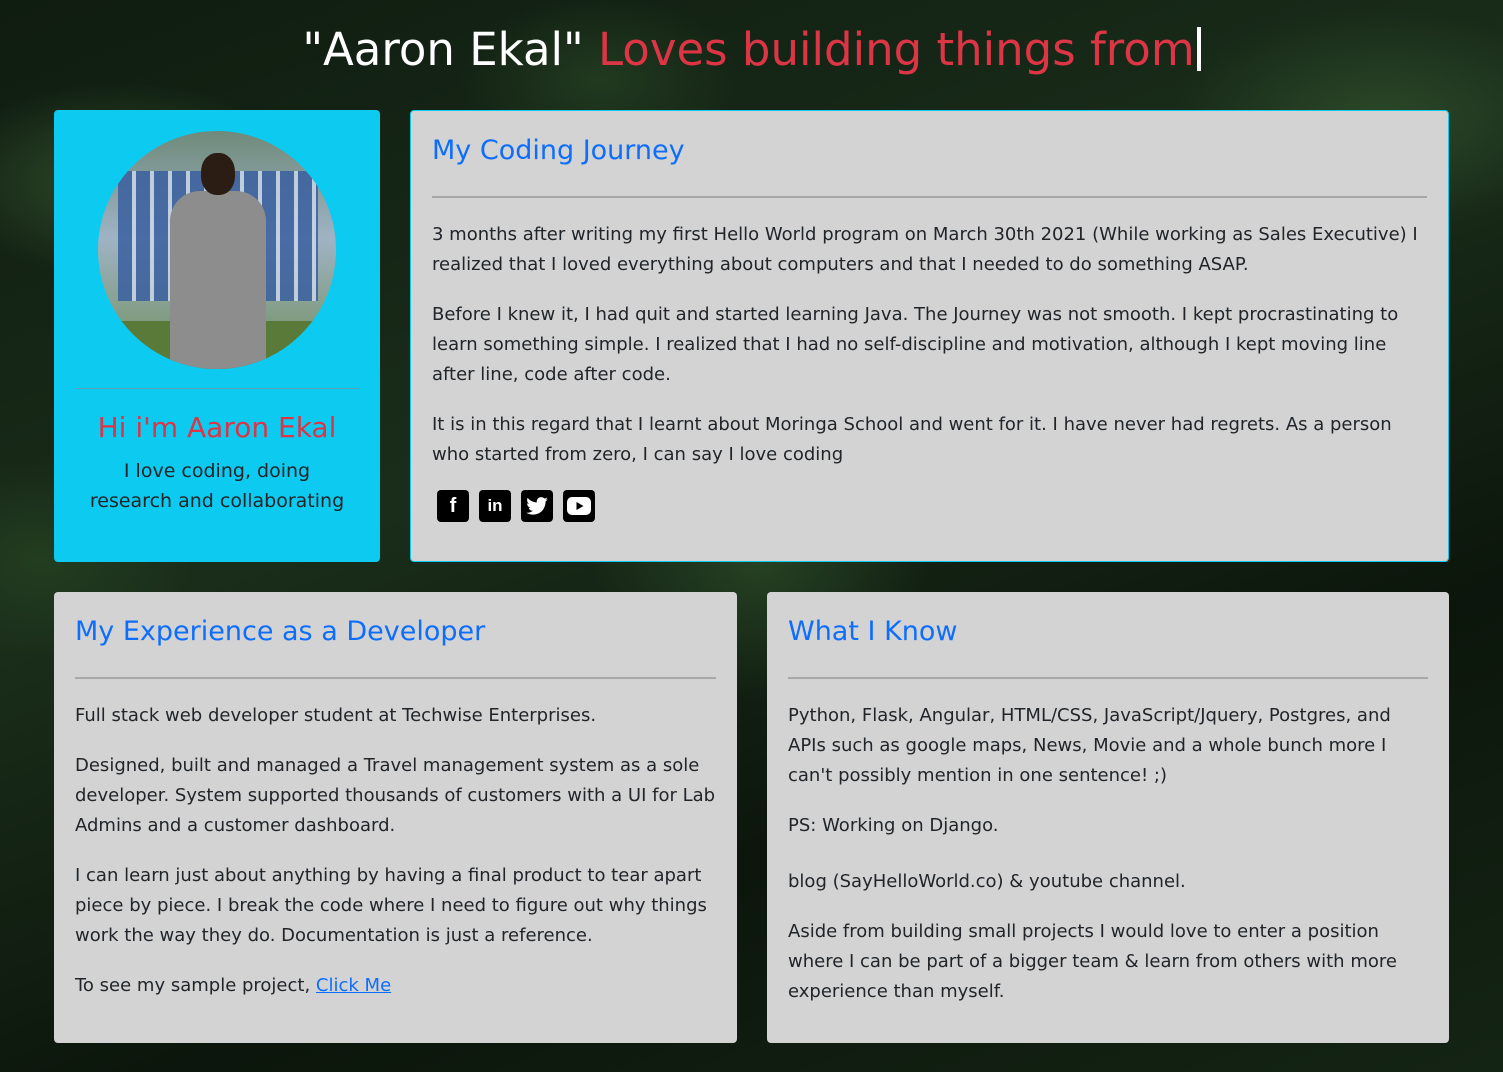 Image resolution: width=1503 pixels, height=1072 pixels. What do you see at coordinates (1108, 678) in the screenshot?
I see `what-i-know-divider` at bounding box center [1108, 678].